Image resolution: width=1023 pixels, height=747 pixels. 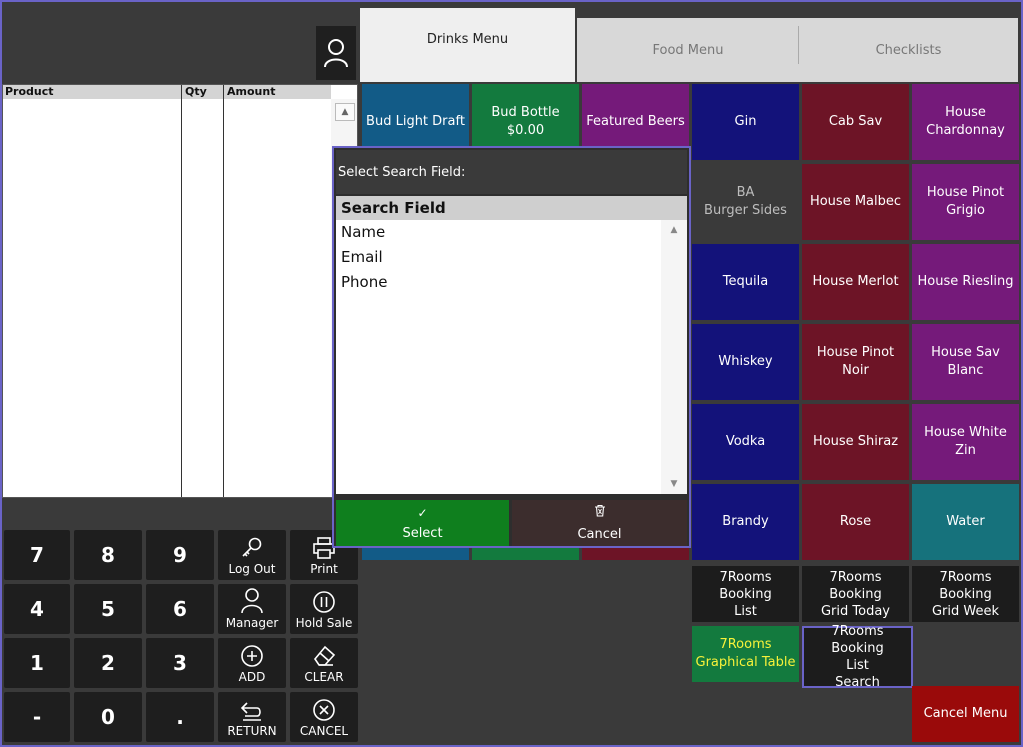 I want to click on manager-button: Manager, so click(x=252, y=609).